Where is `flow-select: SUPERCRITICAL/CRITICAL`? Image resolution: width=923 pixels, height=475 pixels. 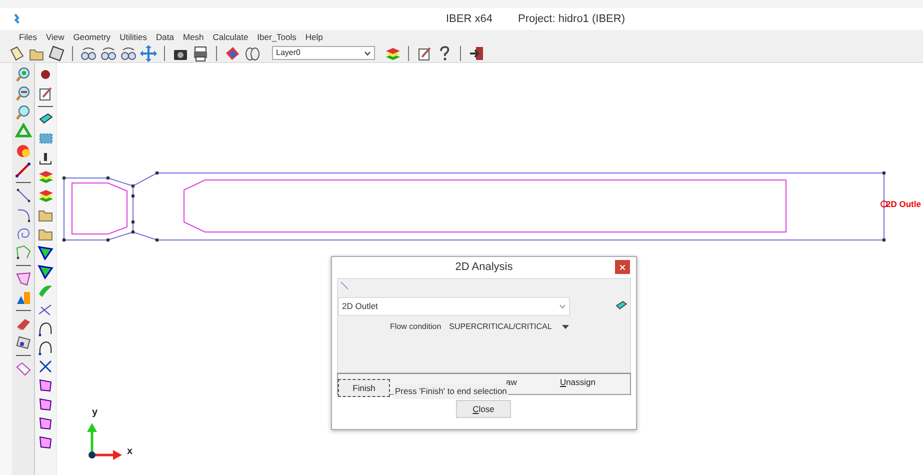 flow-select: SUPERCRITICAL/CRITICAL is located at coordinates (500, 327).